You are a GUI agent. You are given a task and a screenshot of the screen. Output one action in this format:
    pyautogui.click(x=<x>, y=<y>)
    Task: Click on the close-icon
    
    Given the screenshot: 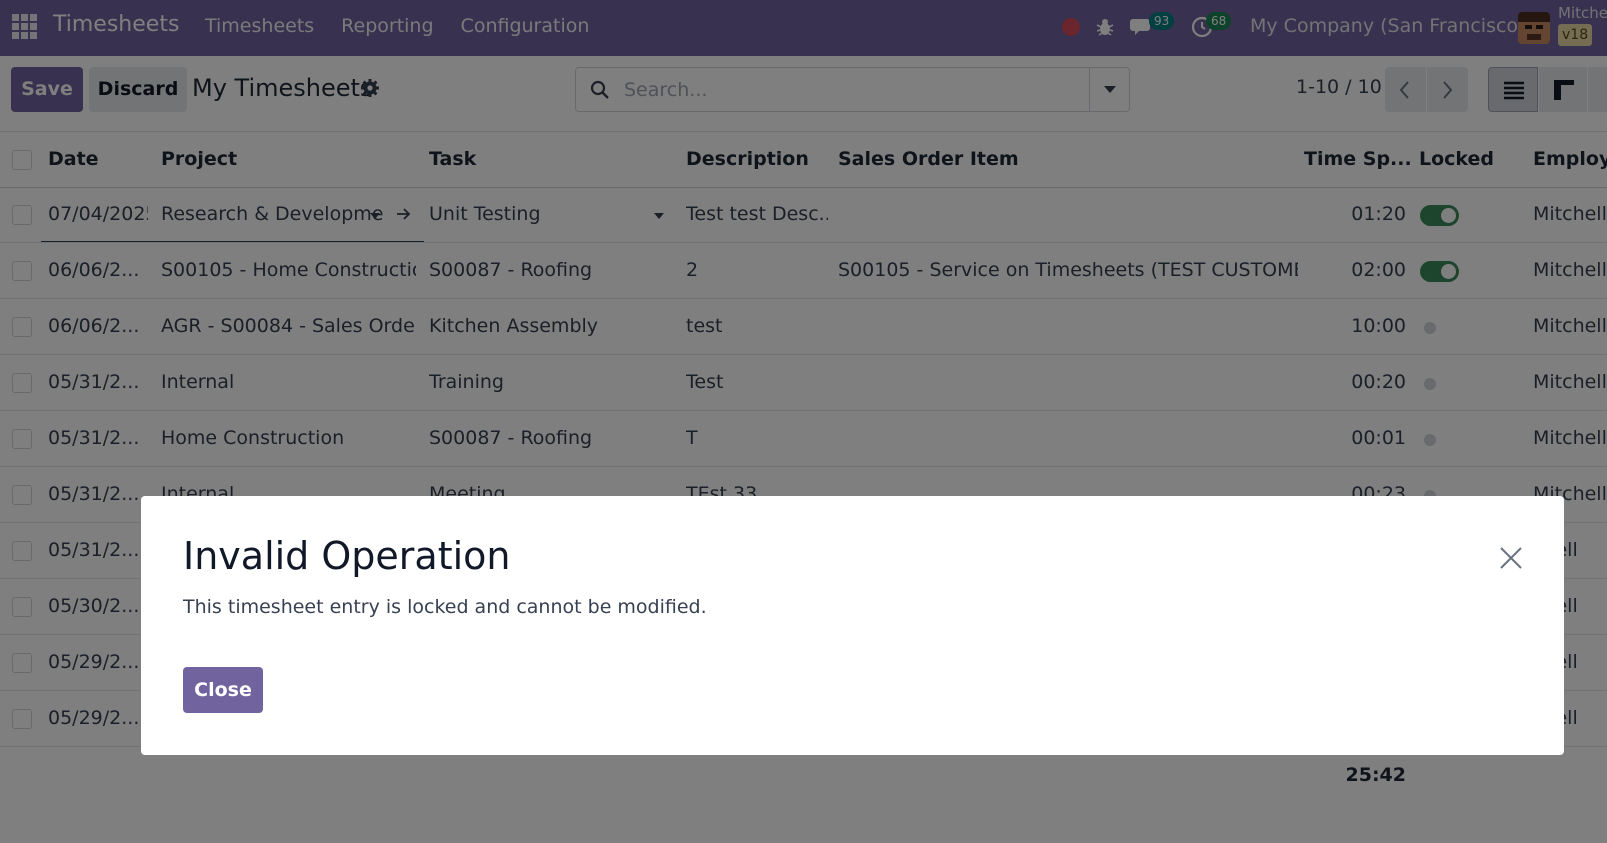 What is the action you would take?
    pyautogui.click(x=1511, y=558)
    